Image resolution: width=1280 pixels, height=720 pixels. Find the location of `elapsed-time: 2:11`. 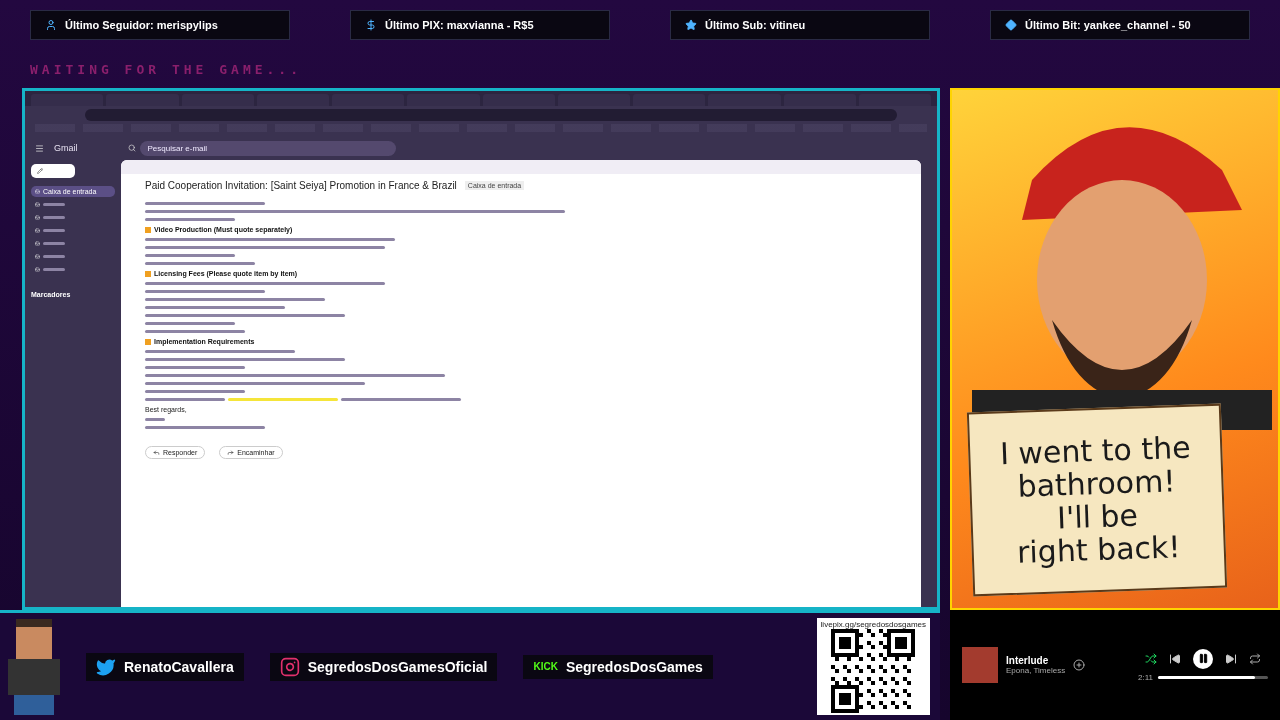

elapsed-time: 2:11 is located at coordinates (1145, 677).